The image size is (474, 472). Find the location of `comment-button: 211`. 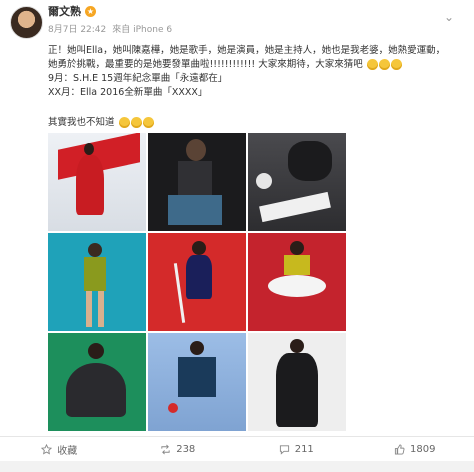

comment-button: 211 is located at coordinates (296, 449).